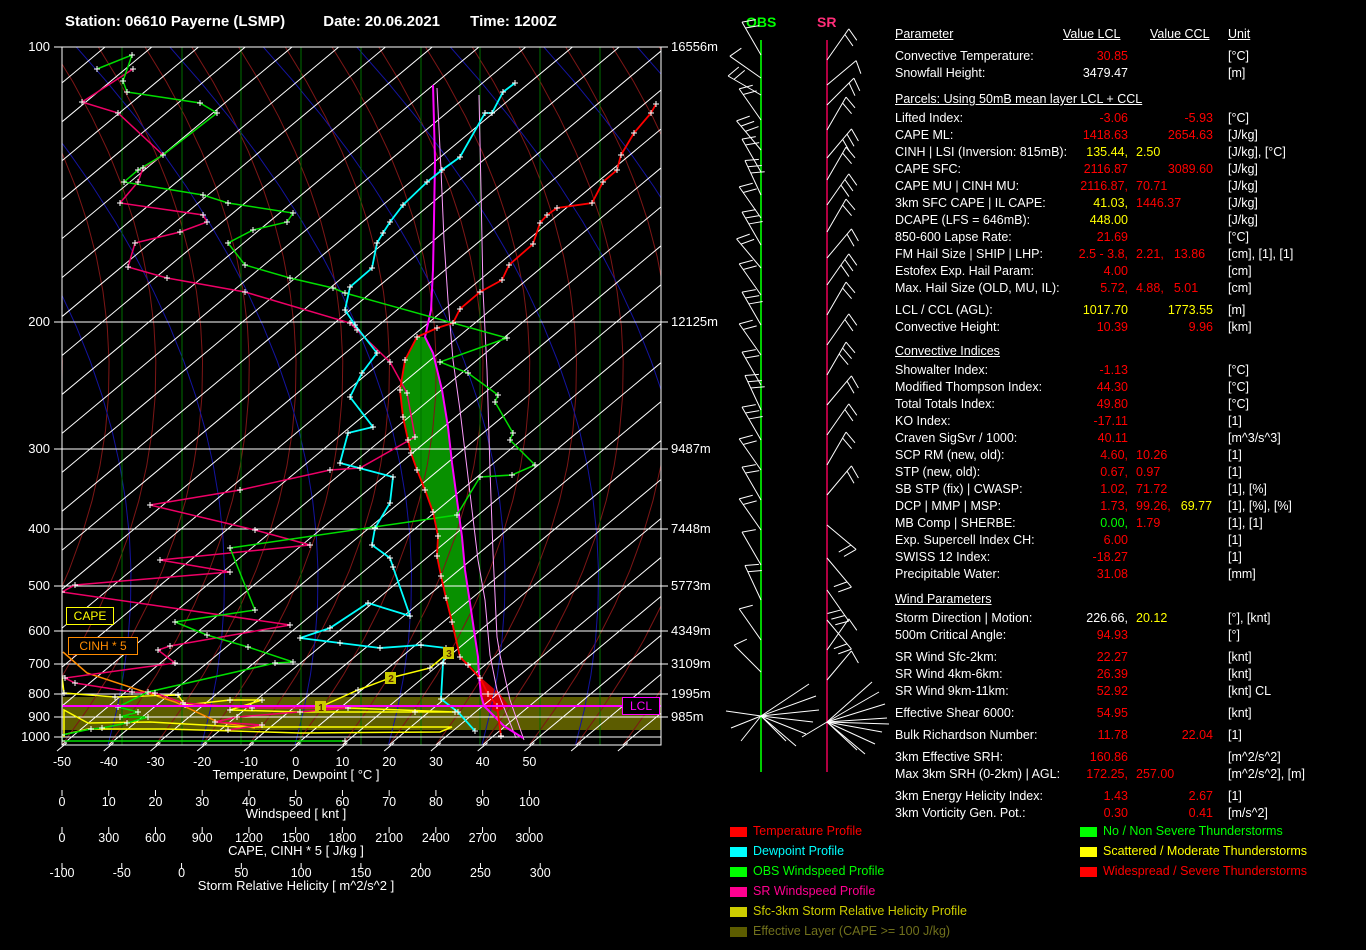 The width and height of the screenshot is (1366, 950). I want to click on parameter-value: 10.39, so click(1112, 327).